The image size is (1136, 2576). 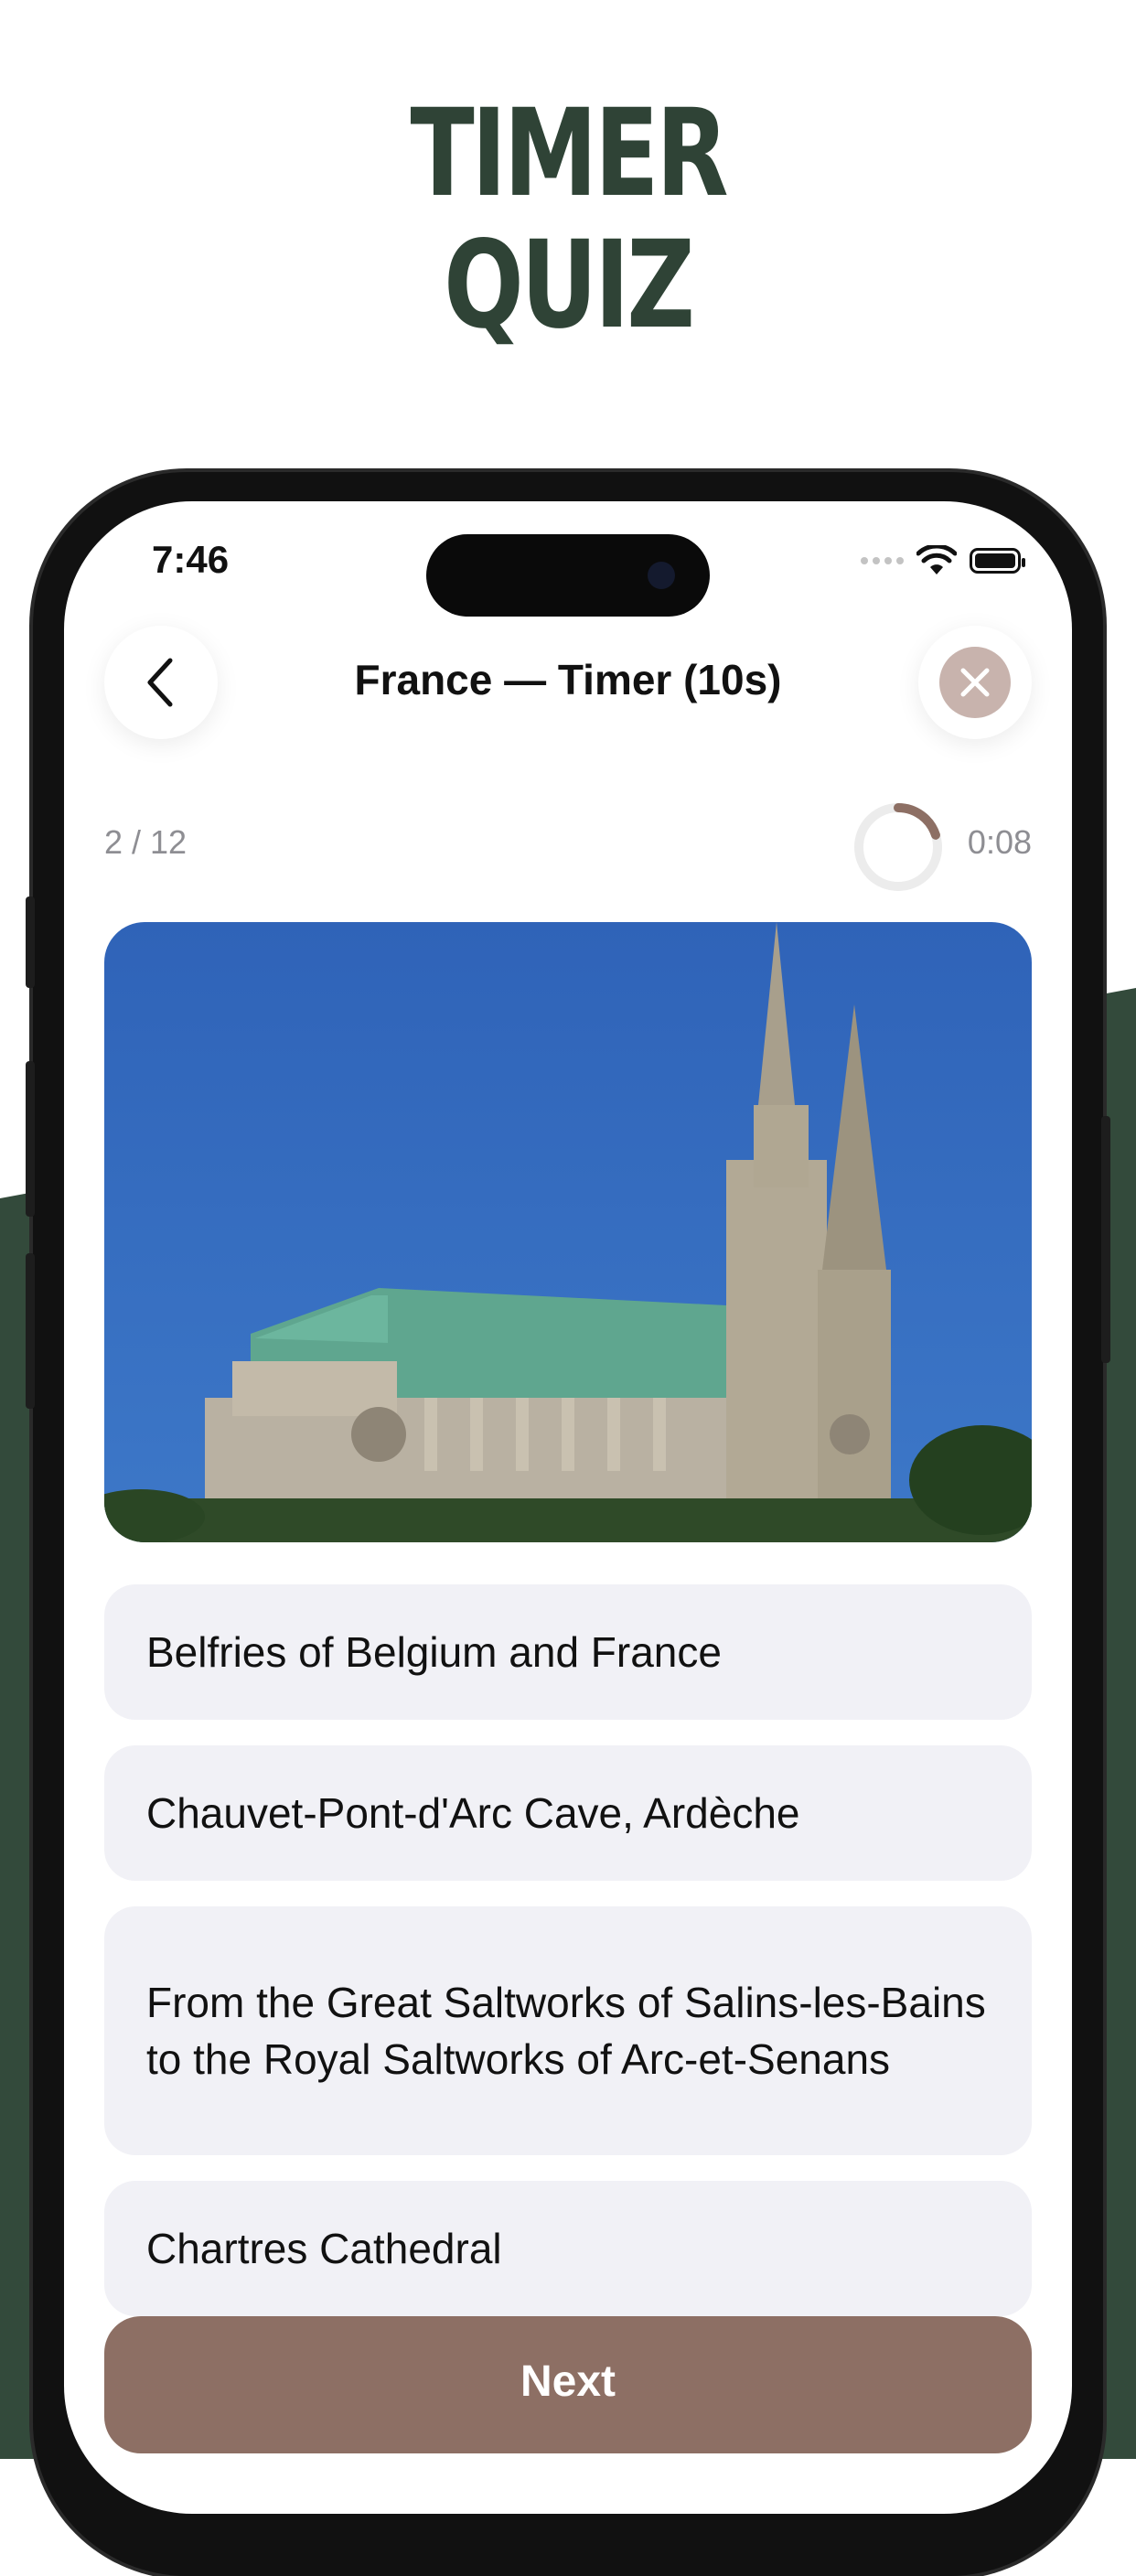 I want to click on timer-ring-icon, so click(x=898, y=847).